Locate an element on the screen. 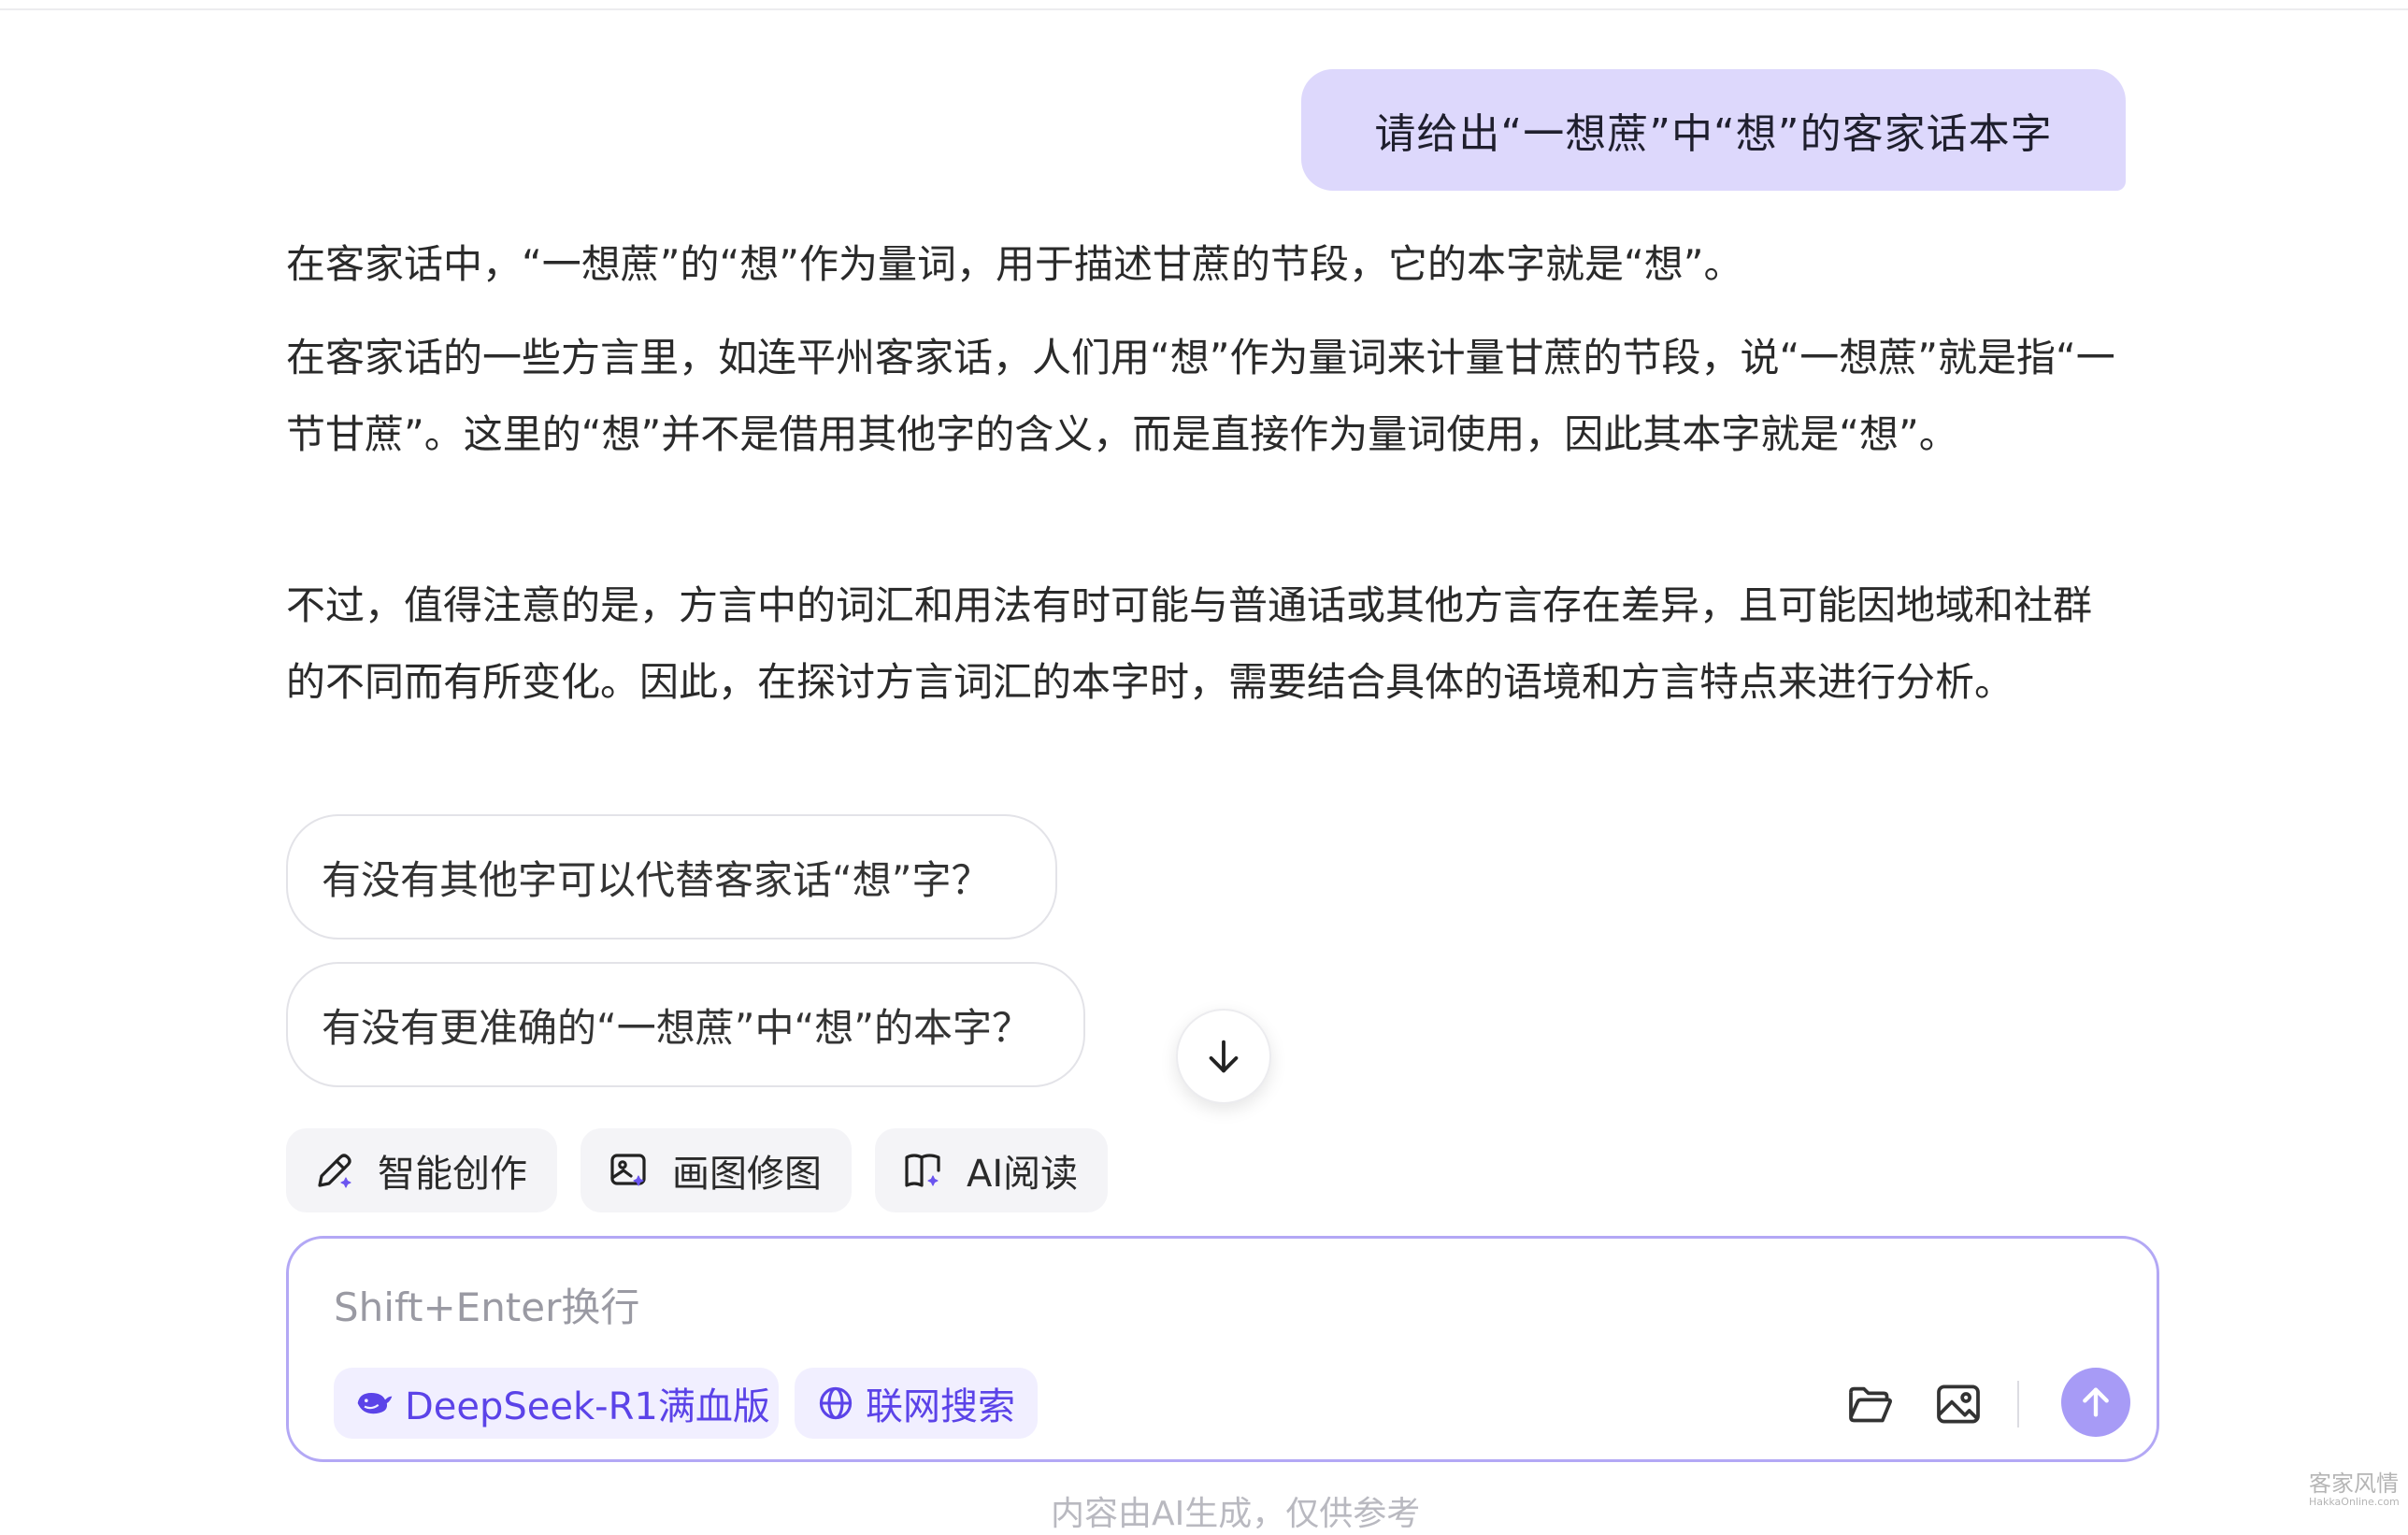 This screenshot has width=2408, height=1535. site-watermark: 客家风情 HakkaOnline.com is located at coordinates (2354, 1491).